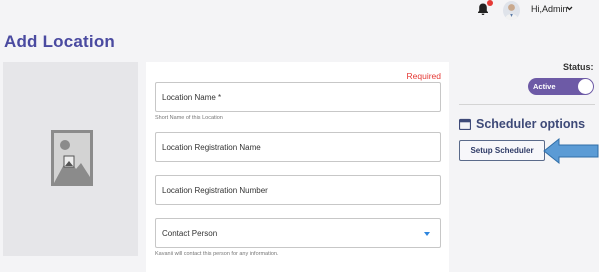  I want to click on image-placeholder-icon, so click(72, 158).